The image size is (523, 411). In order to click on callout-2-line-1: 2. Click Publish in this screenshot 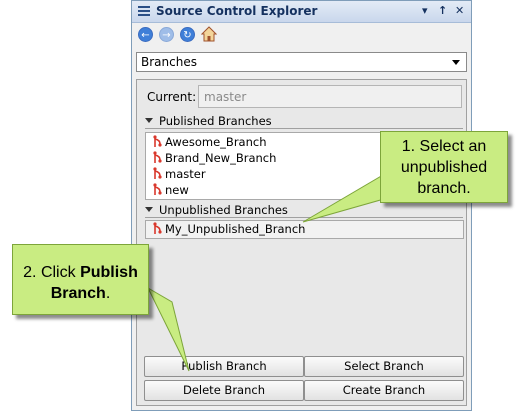, I will do `click(80, 272)`.